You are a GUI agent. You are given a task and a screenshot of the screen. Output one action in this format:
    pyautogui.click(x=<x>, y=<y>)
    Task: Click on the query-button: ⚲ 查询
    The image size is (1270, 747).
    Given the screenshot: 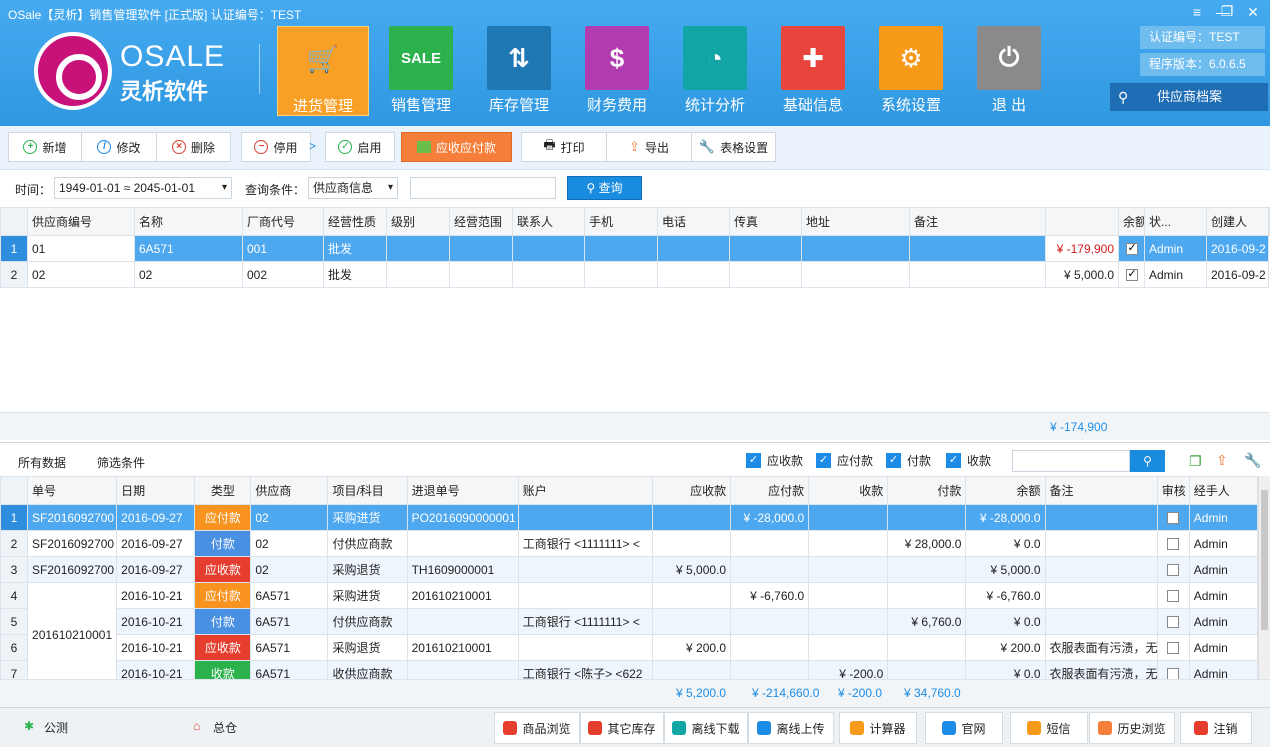 What is the action you would take?
    pyautogui.click(x=604, y=188)
    